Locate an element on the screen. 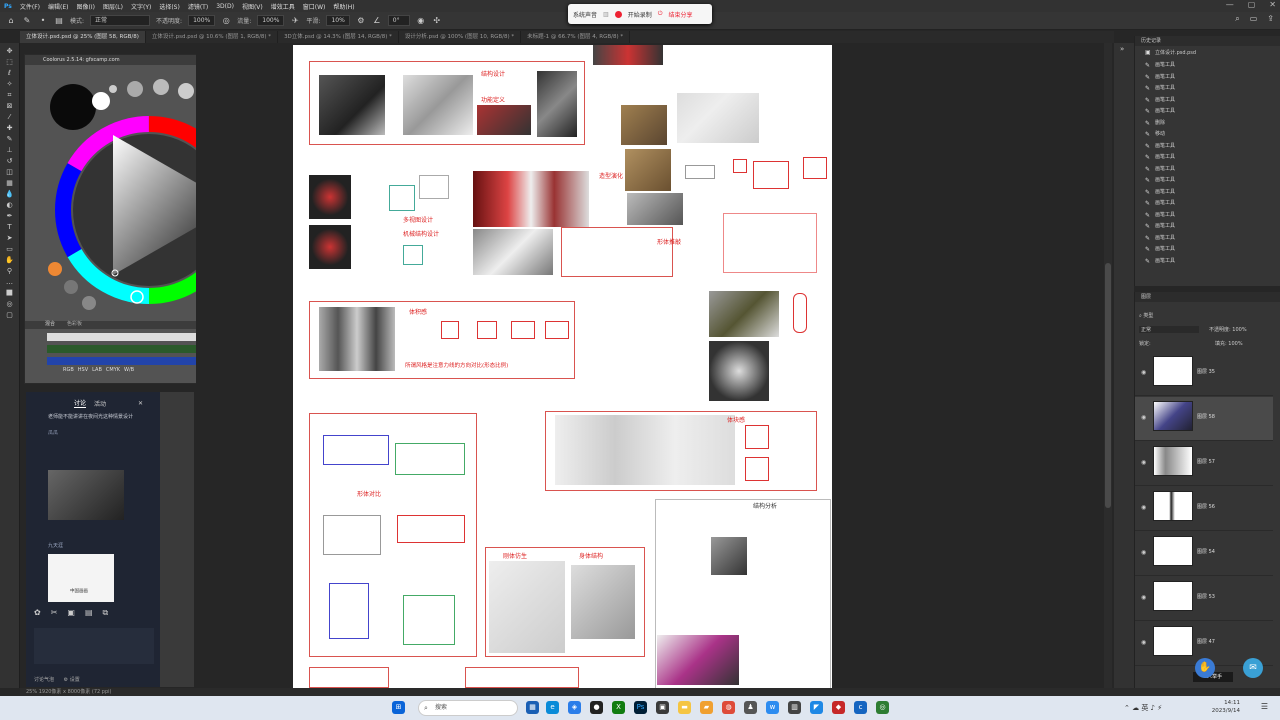 The image size is (1280, 720). gear-icon: ⚙ is located at coordinates (361, 21).